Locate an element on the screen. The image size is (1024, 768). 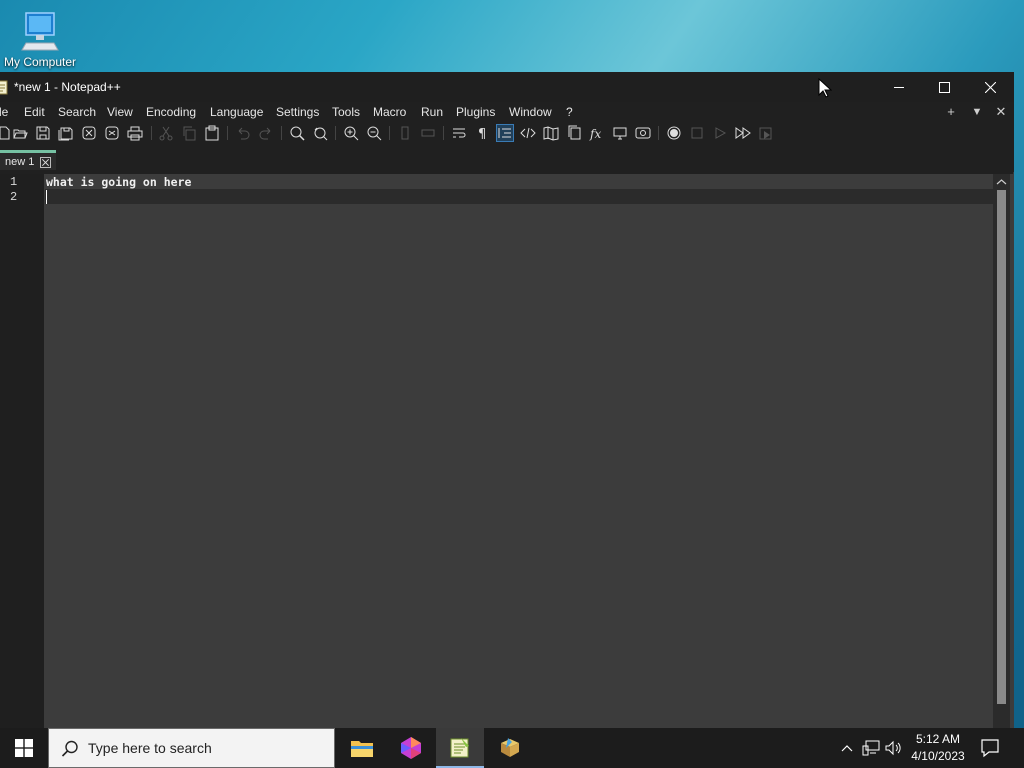
run-macro-multiple-button is located at coordinates (743, 133).